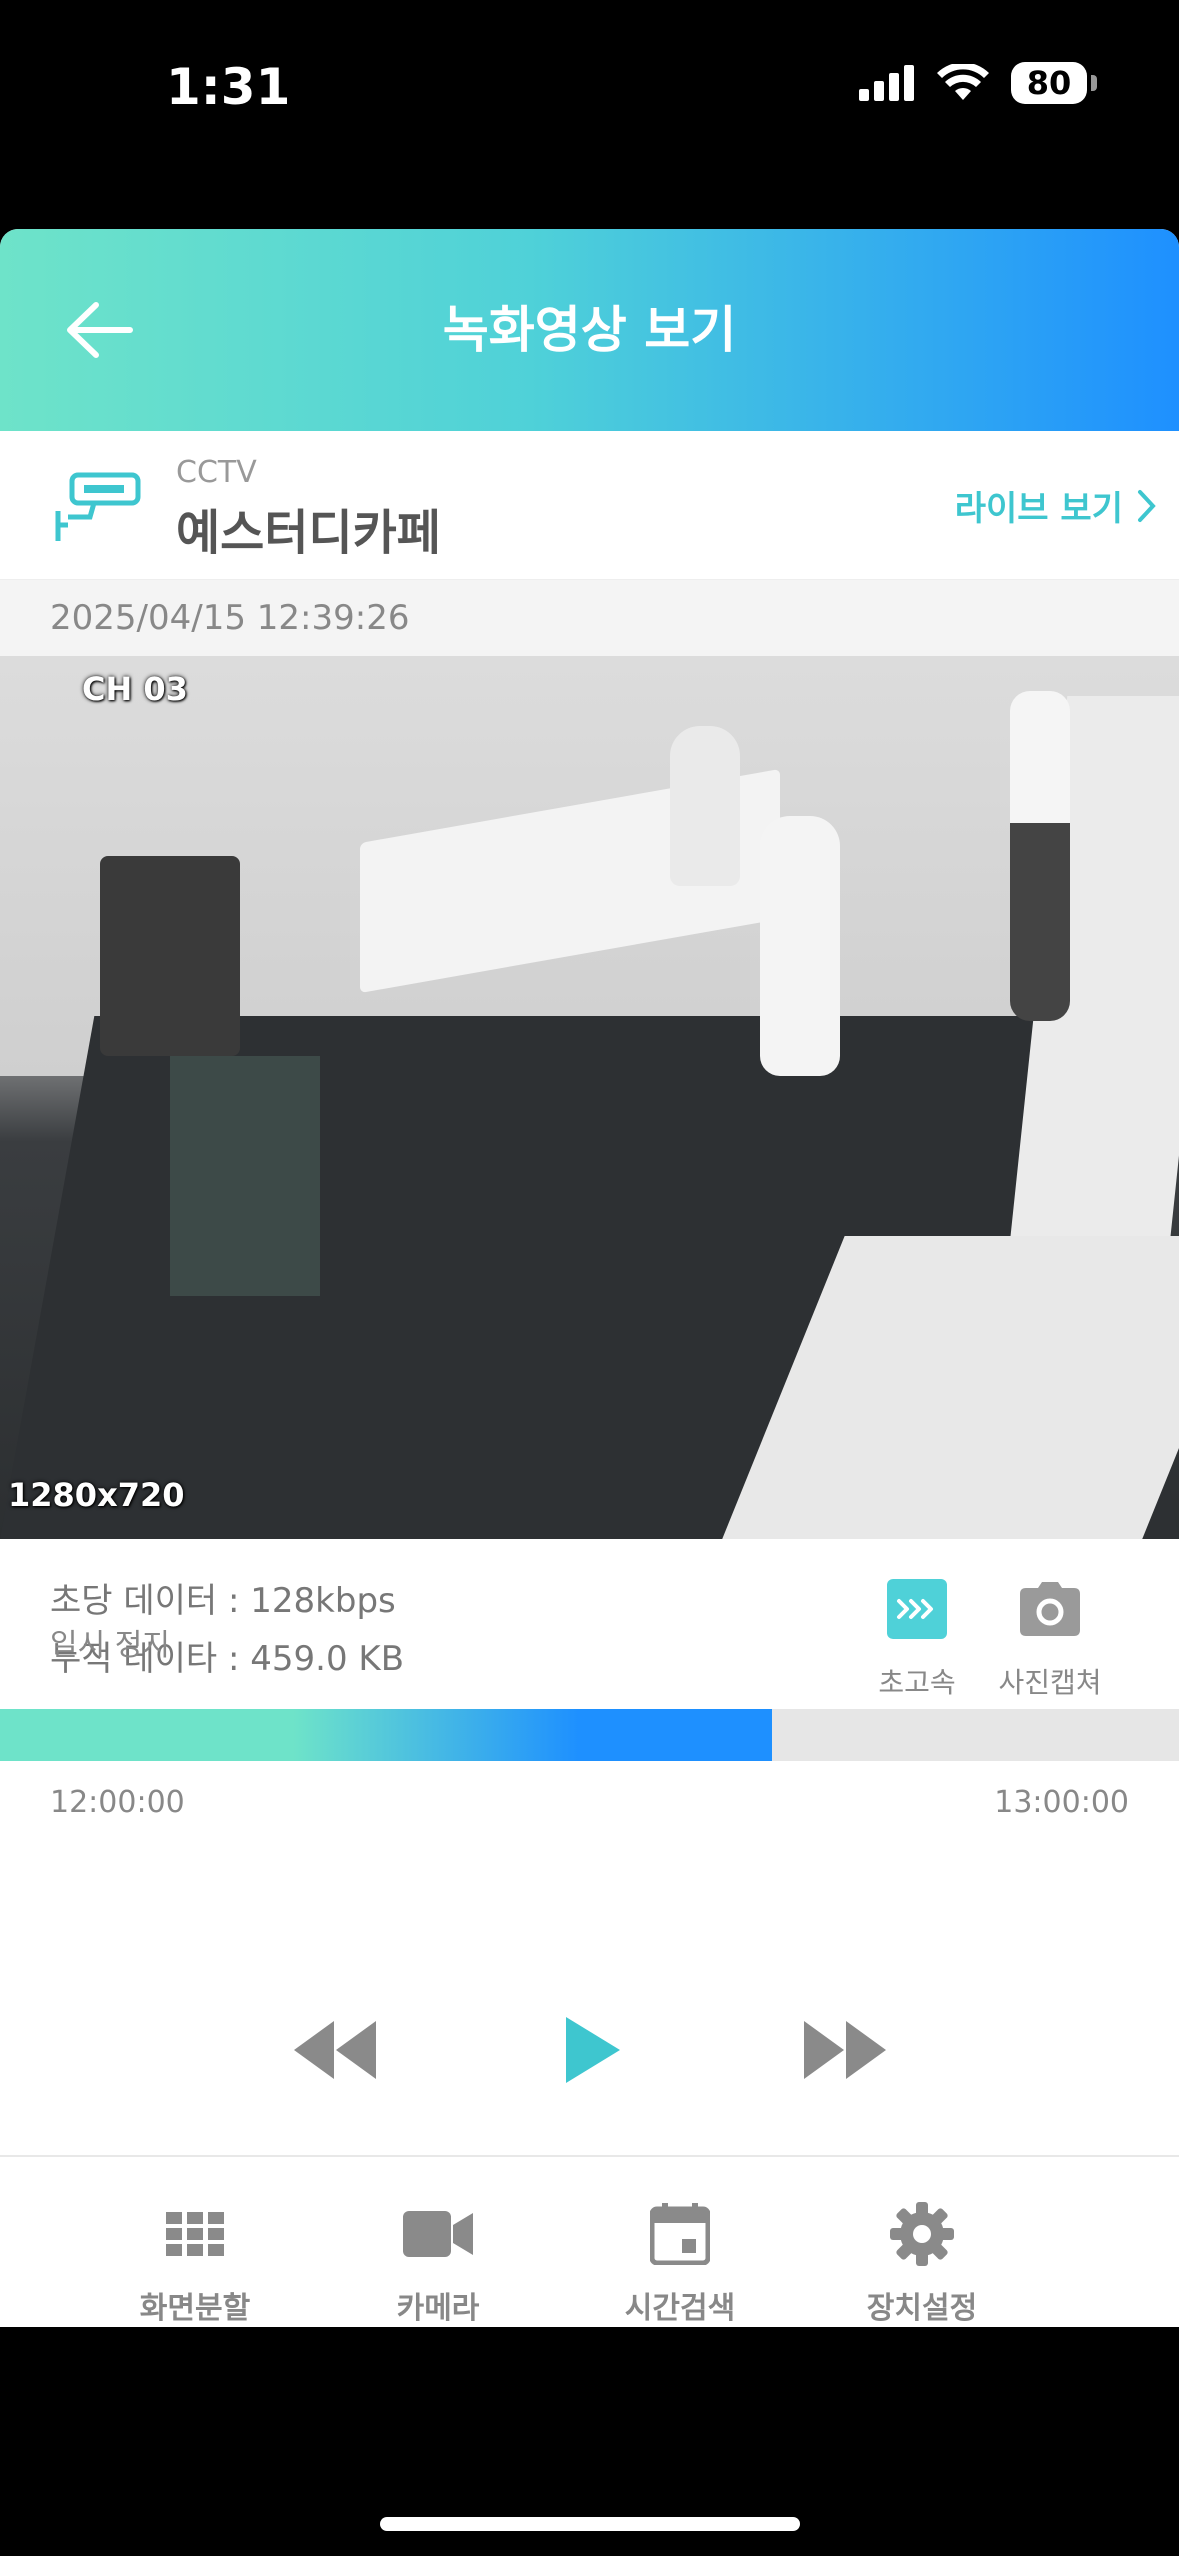 The height and width of the screenshot is (2556, 1179). Describe the element at coordinates (335, 2050) in the screenshot. I see `rewind-icon` at that location.